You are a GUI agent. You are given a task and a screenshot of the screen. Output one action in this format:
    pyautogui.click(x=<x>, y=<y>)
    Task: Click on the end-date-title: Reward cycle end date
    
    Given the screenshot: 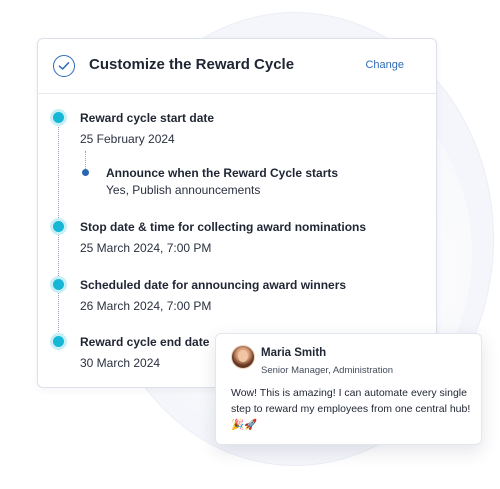 What is the action you would take?
    pyautogui.click(x=145, y=342)
    